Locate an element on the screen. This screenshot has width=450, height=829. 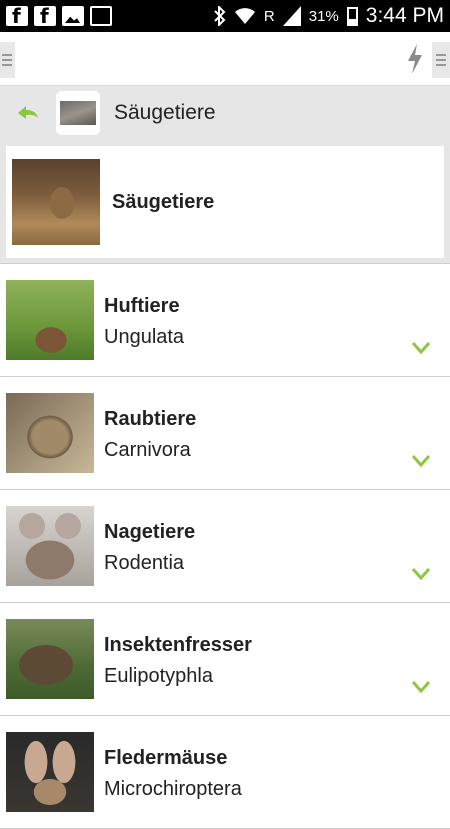
category-header-card: Säugetiere is located at coordinates (225, 202).